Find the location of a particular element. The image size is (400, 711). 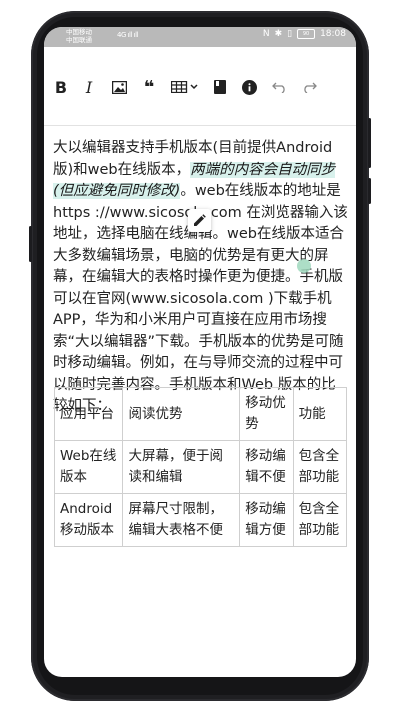

table-cell: 功能 is located at coordinates (320, 414).